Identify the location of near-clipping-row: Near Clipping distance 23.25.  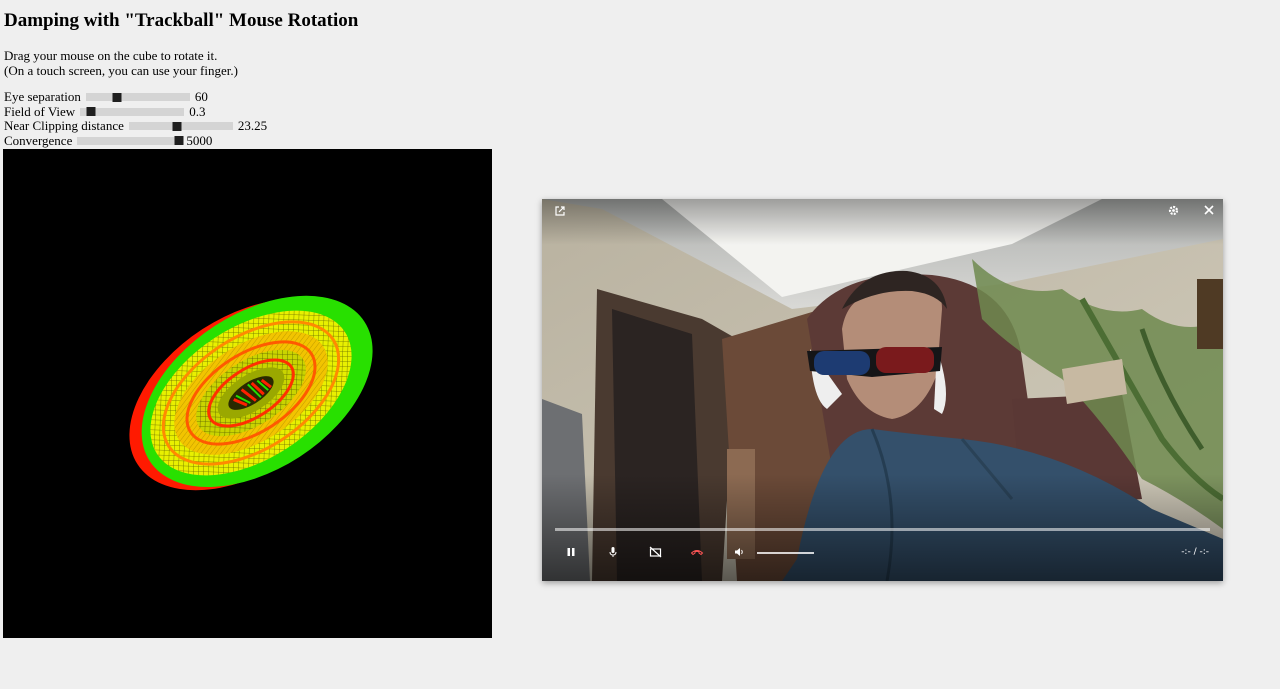
(136, 126).